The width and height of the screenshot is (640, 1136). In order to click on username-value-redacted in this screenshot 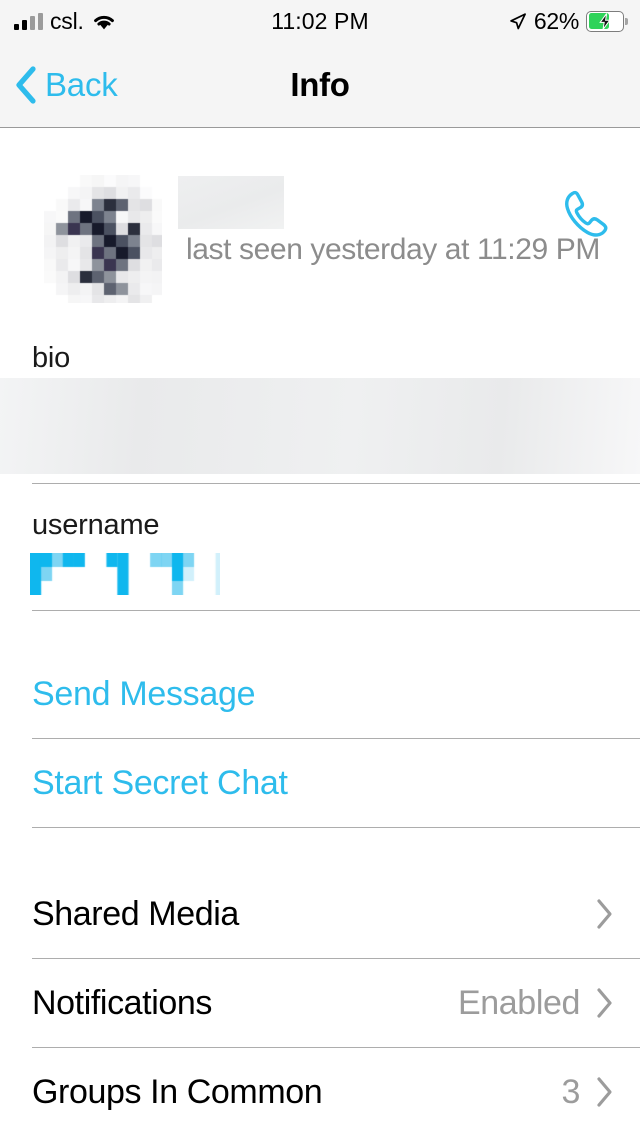, I will do `click(125, 574)`.